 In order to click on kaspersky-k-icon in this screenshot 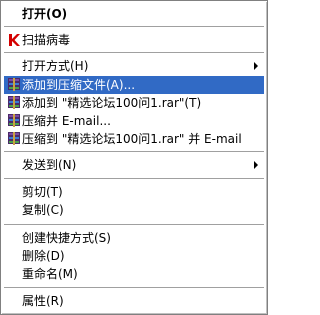, I will do `click(14, 40)`.